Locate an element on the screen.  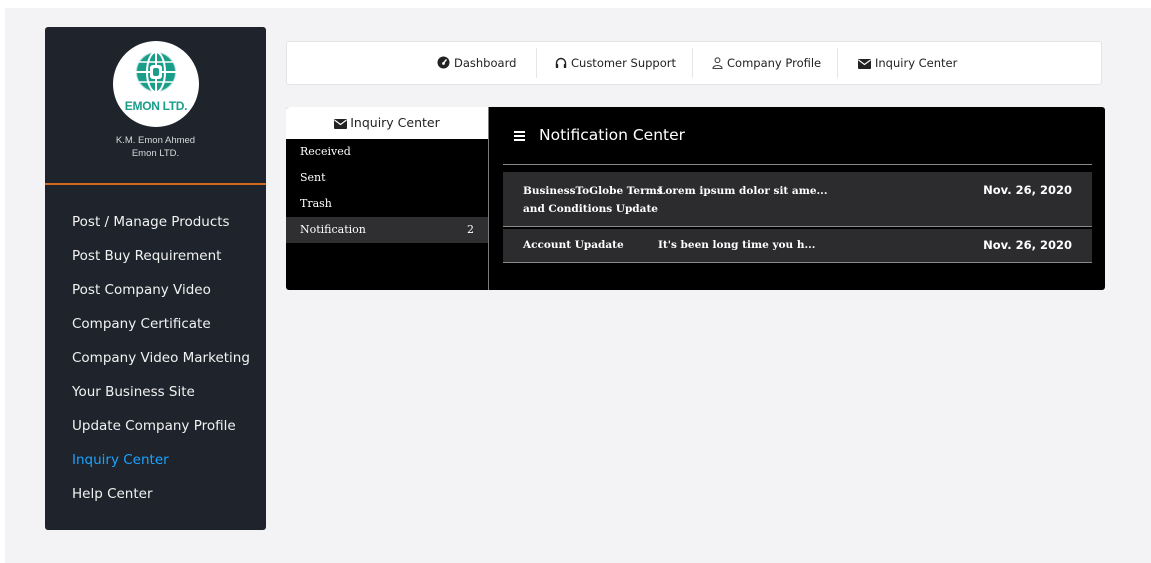
nav-company-profile: Company Profile is located at coordinates (766, 63).